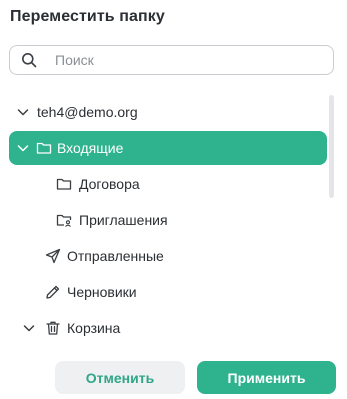 The height and width of the screenshot is (399, 347). What do you see at coordinates (190, 60) in the screenshot?
I see `search-input` at bounding box center [190, 60].